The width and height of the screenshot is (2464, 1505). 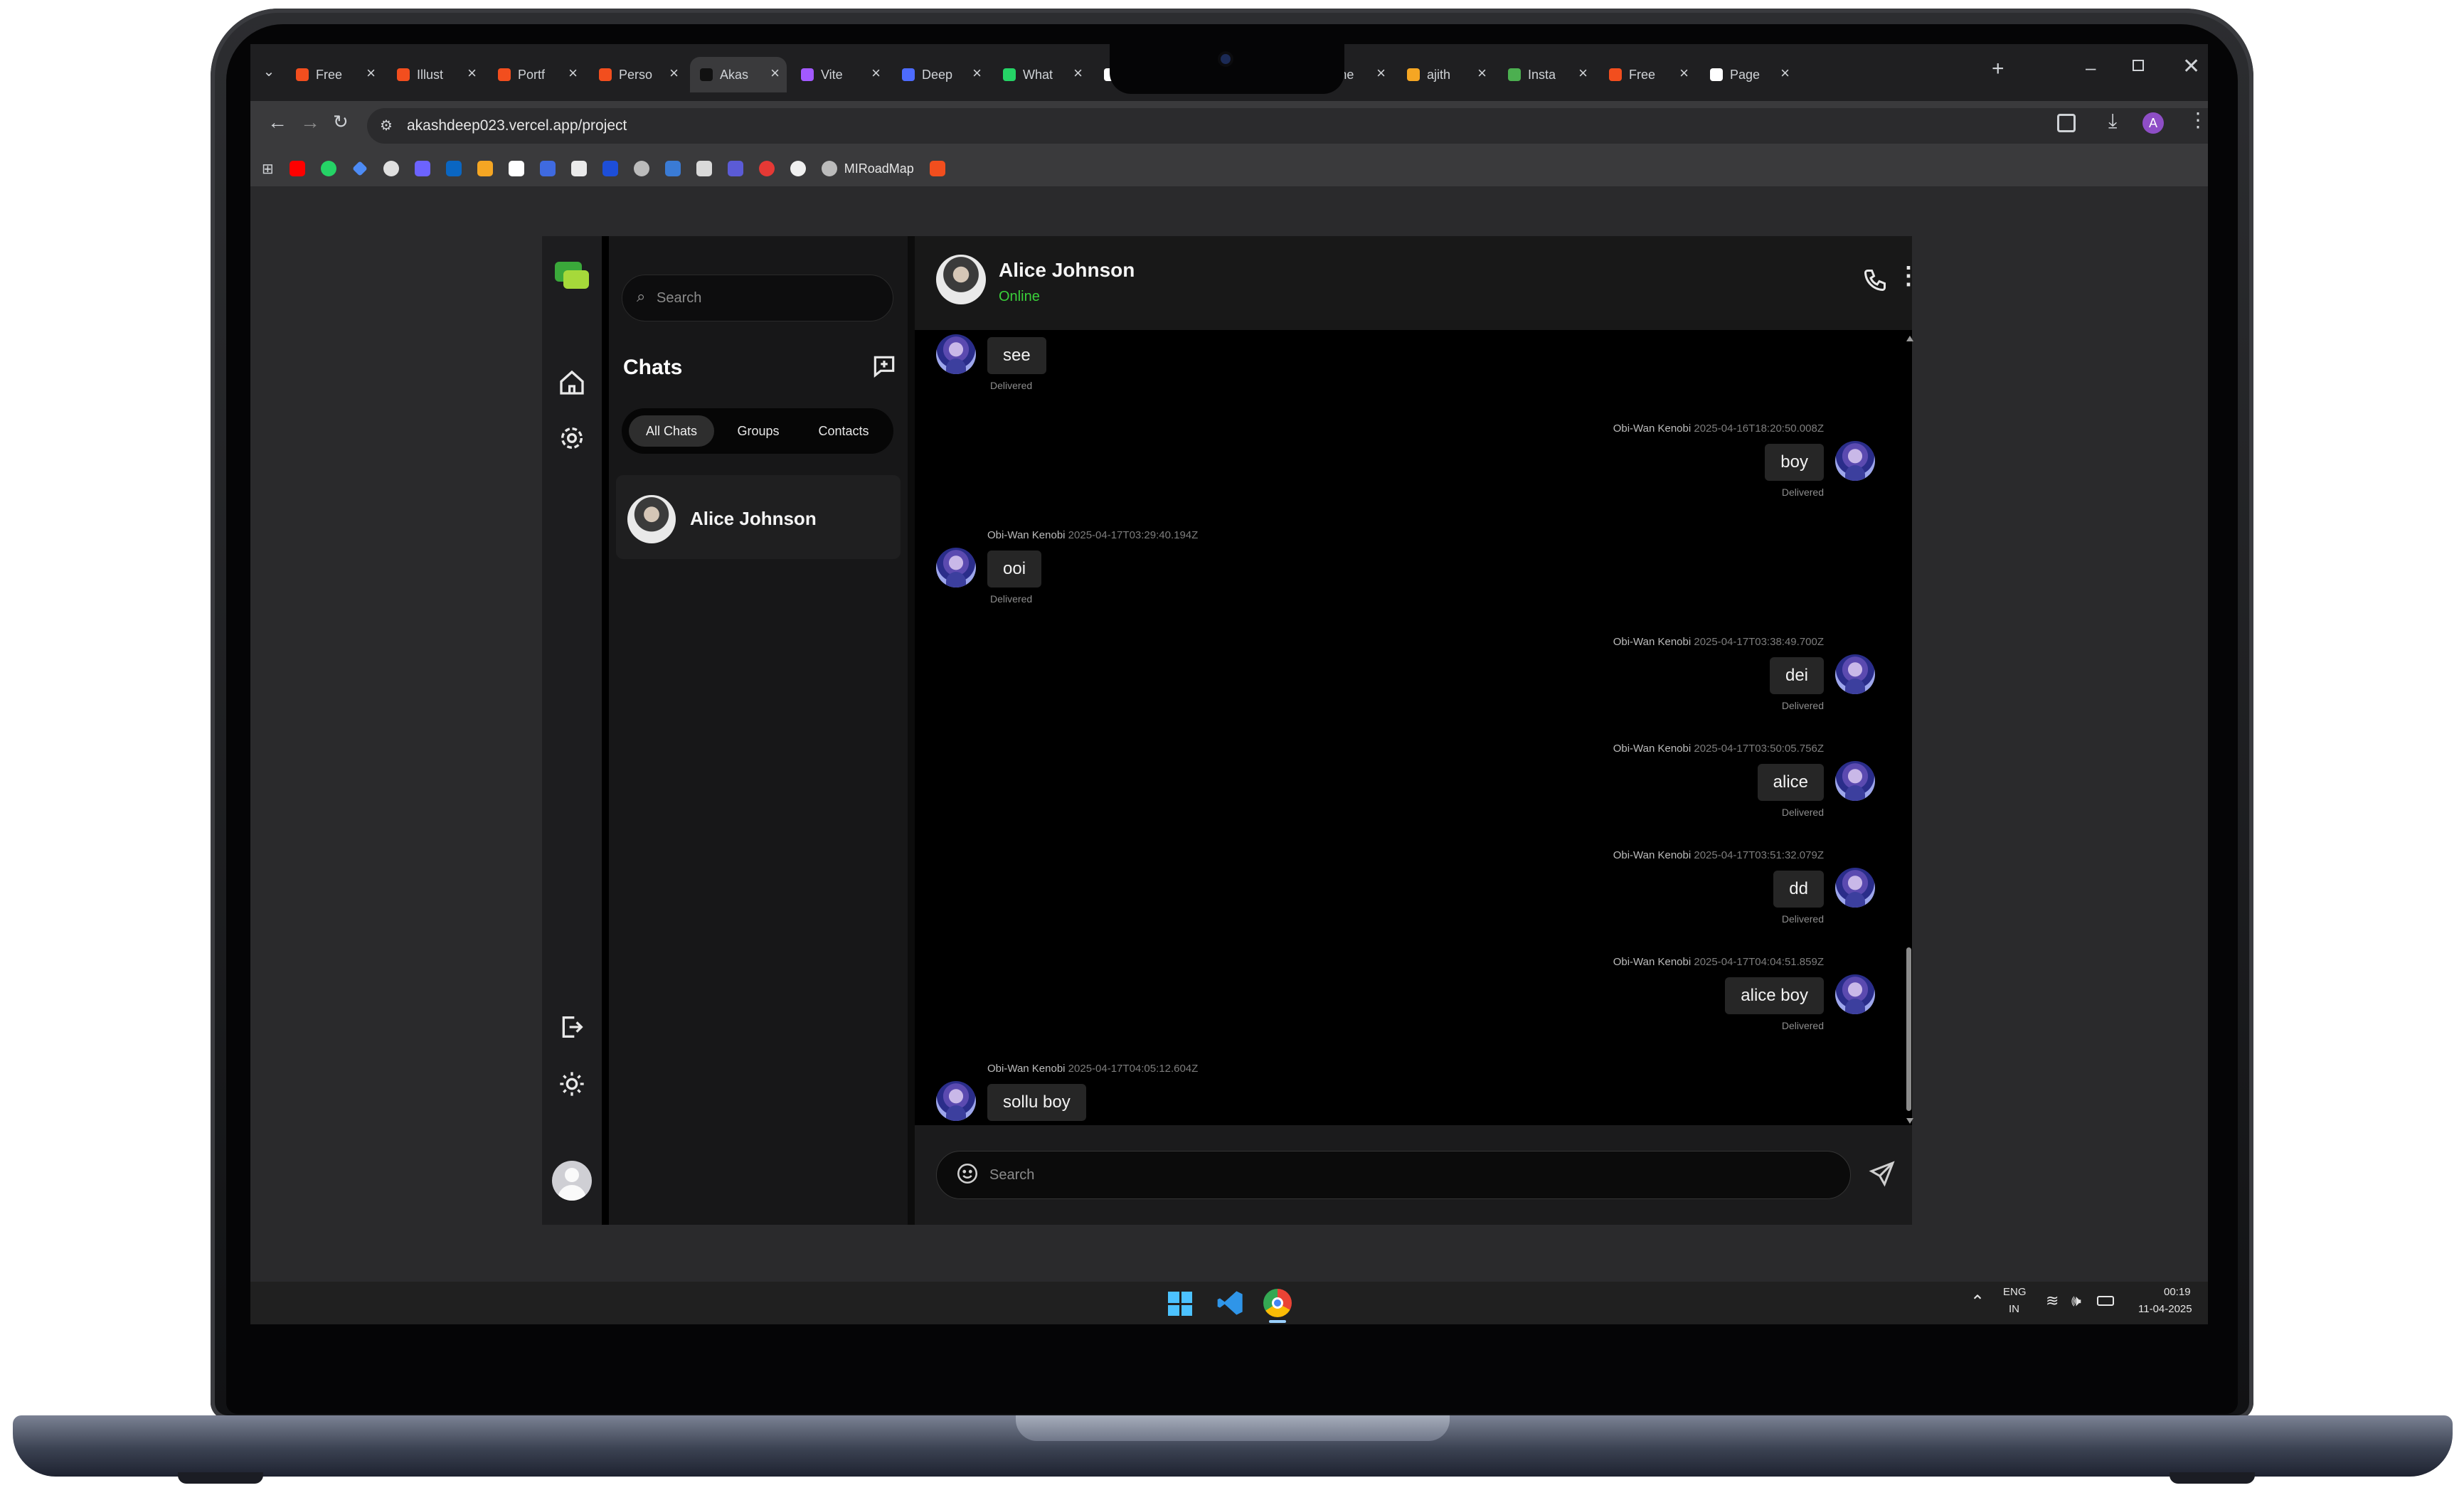 What do you see at coordinates (1036, 1102) in the screenshot?
I see `message-bubble: sollu boy` at bounding box center [1036, 1102].